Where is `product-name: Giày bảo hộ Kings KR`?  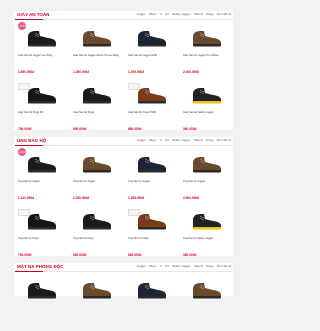 product-name: Giày bảo hộ Kings KR is located at coordinates (42, 112).